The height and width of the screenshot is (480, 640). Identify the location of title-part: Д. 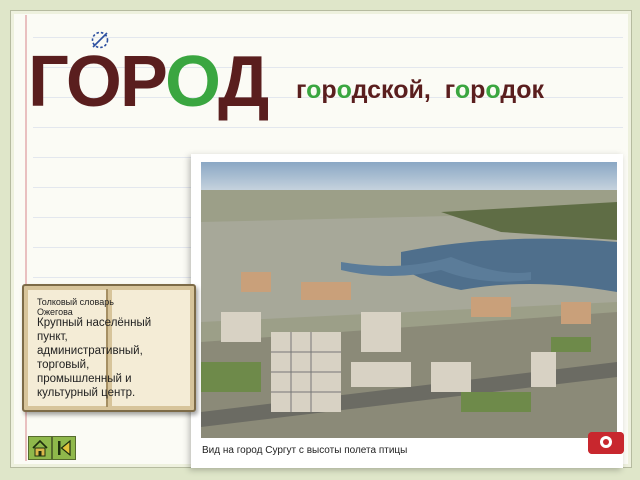
(243, 82).